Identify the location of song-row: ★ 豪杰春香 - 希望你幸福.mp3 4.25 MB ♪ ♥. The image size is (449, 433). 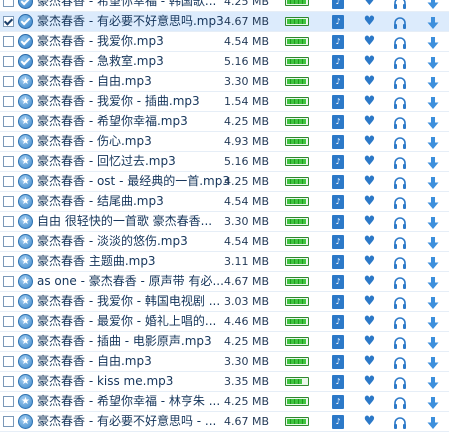
(224, 122).